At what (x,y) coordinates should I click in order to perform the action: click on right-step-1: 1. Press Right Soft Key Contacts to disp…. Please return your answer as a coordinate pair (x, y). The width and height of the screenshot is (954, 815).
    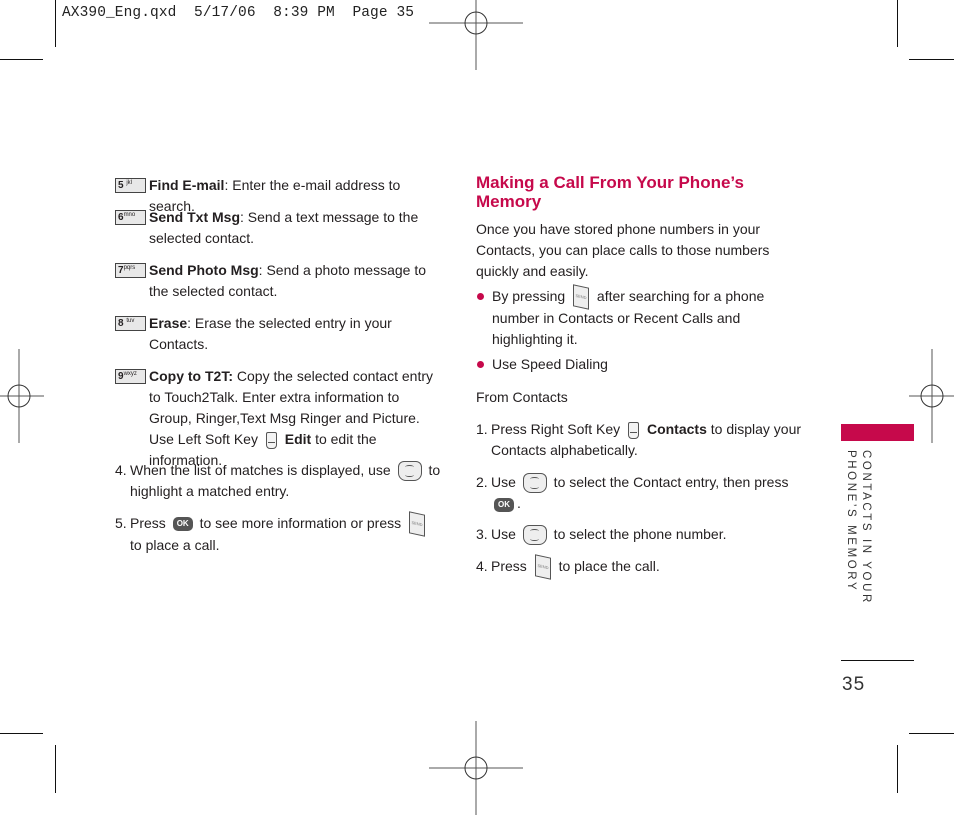
    Looking at the image, I should click on (639, 439).